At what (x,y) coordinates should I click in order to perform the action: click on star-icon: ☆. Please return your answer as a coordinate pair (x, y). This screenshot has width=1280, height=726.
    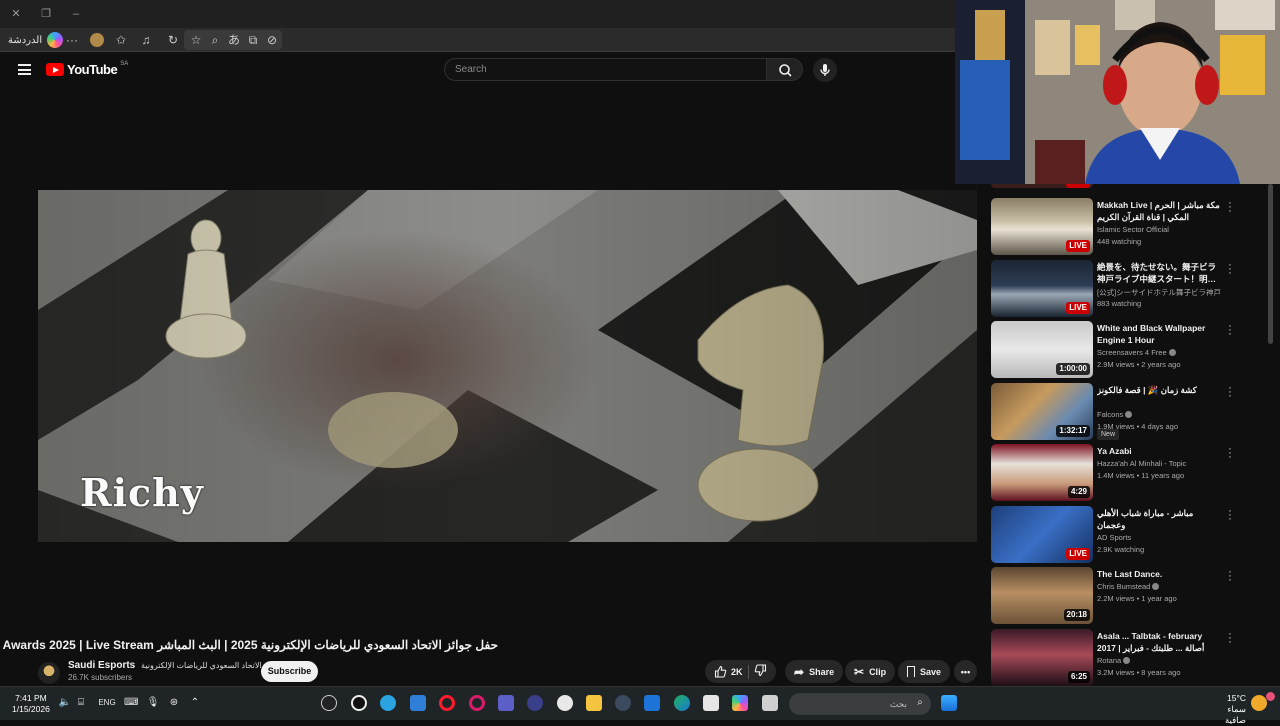
    Looking at the image, I should click on (196, 40).